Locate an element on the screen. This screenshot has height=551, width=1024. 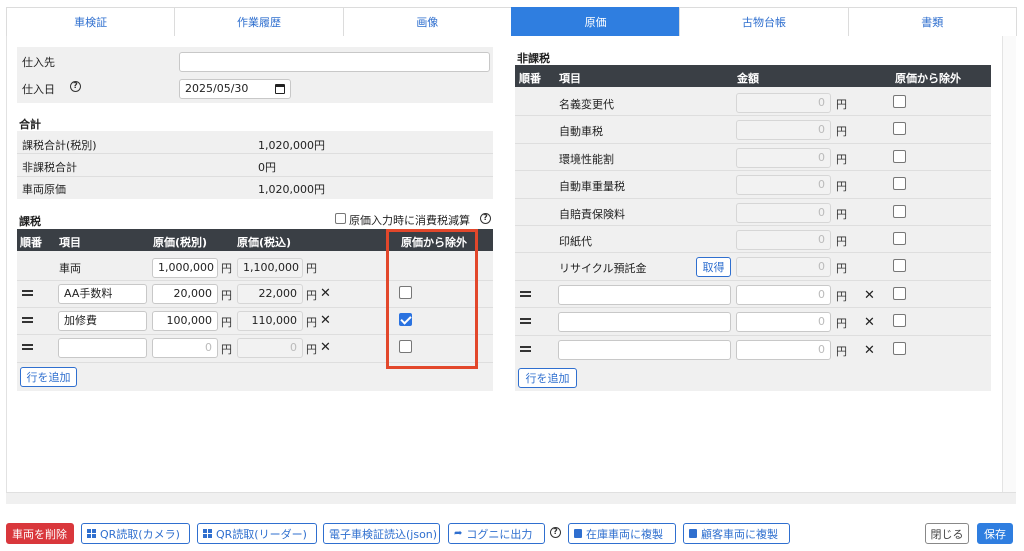
nontaxable-item-text: 印紙代 is located at coordinates (575, 241).